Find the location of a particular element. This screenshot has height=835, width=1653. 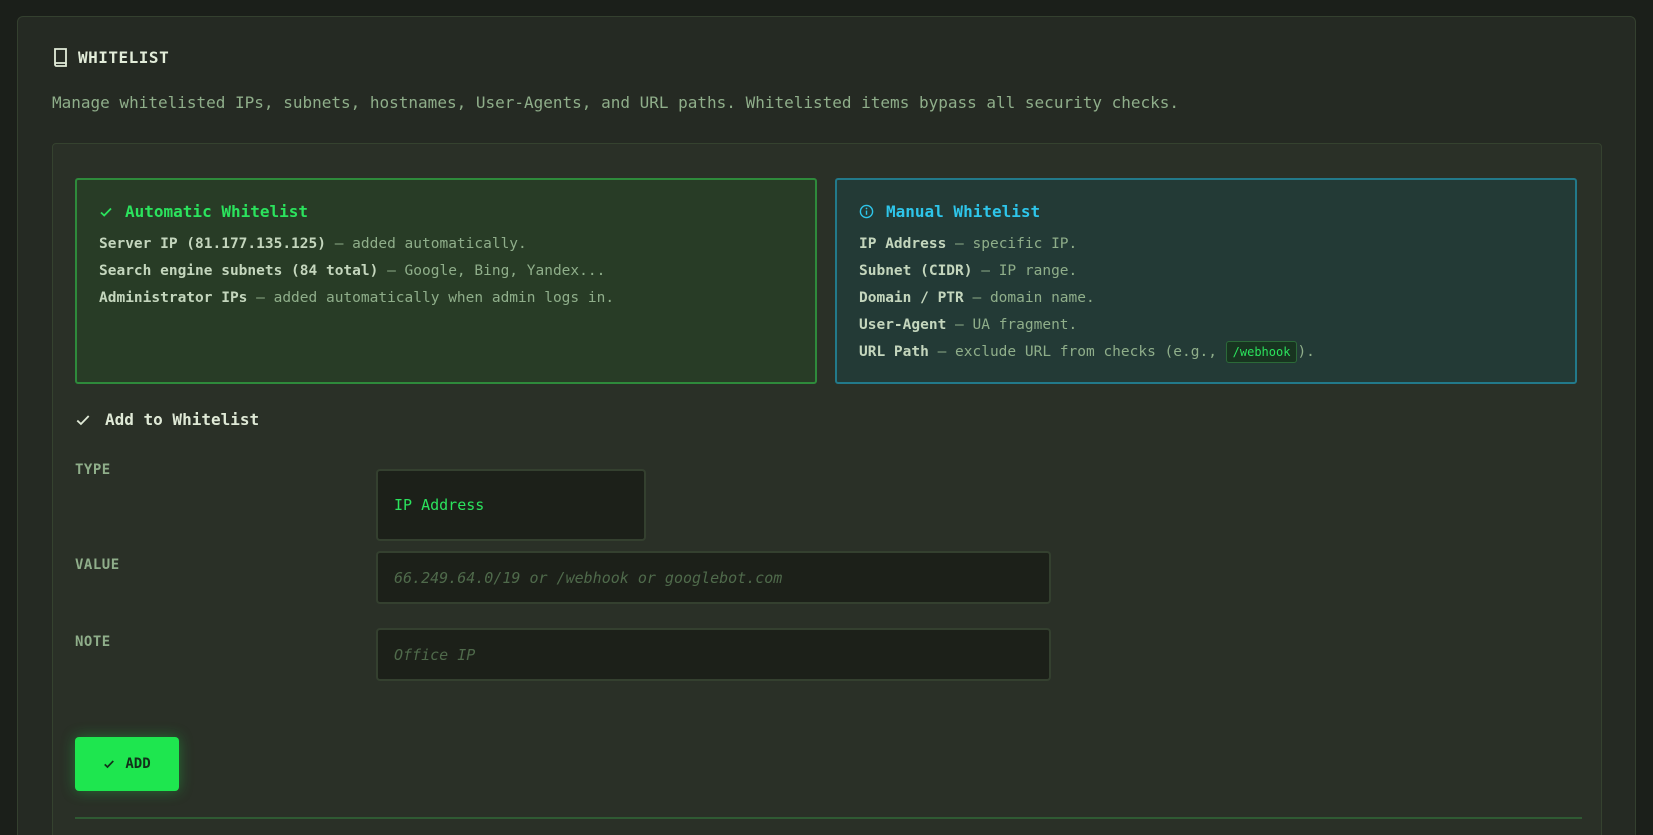

type-select-value: IP Address is located at coordinates (439, 505).